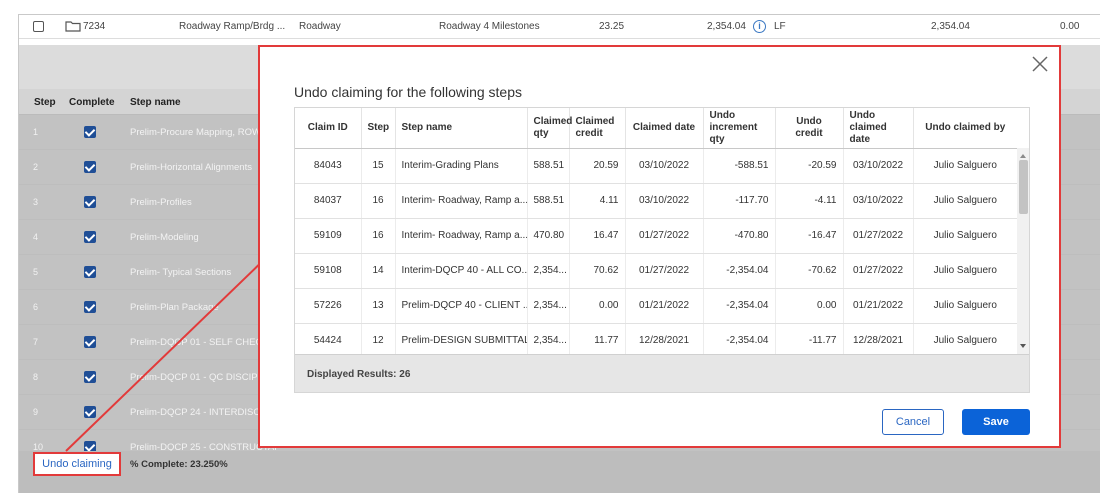  What do you see at coordinates (739, 201) in the screenshot?
I see `cell-undo-increment-qty: -117.70` at bounding box center [739, 201].